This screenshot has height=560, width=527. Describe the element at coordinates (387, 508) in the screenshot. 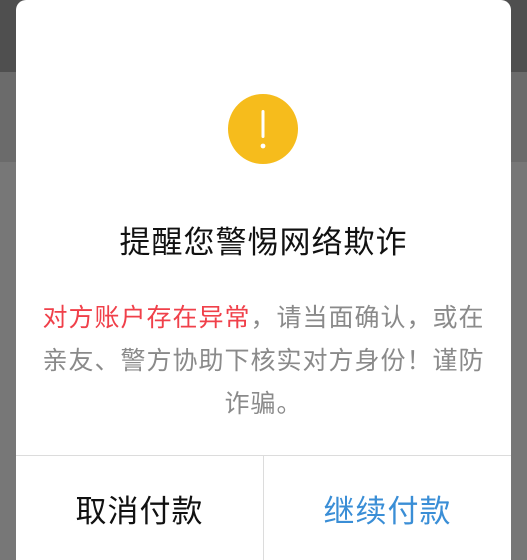

I see `continue-payment-button: 继续付款` at that location.